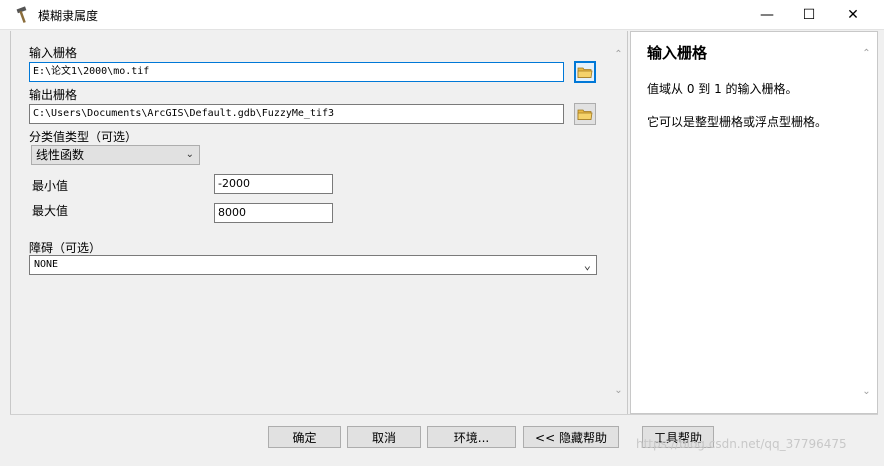 This screenshot has height=466, width=884. I want to click on hammer-icon, so click(21, 14).